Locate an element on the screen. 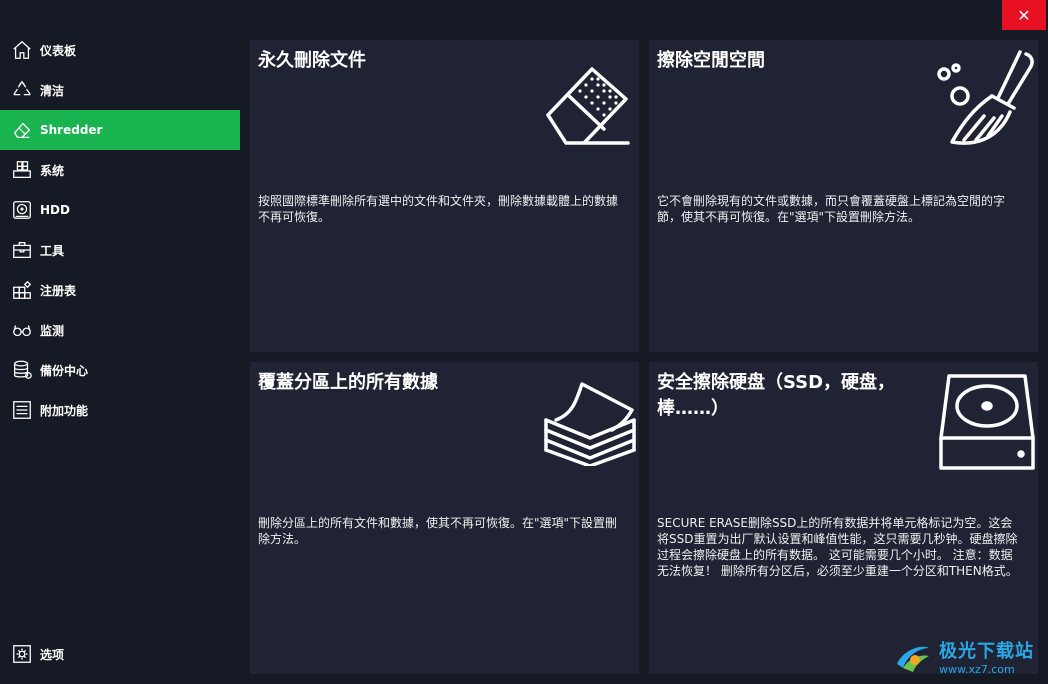 The image size is (1048, 684). sidebar-item-label: HDD is located at coordinates (55, 210).